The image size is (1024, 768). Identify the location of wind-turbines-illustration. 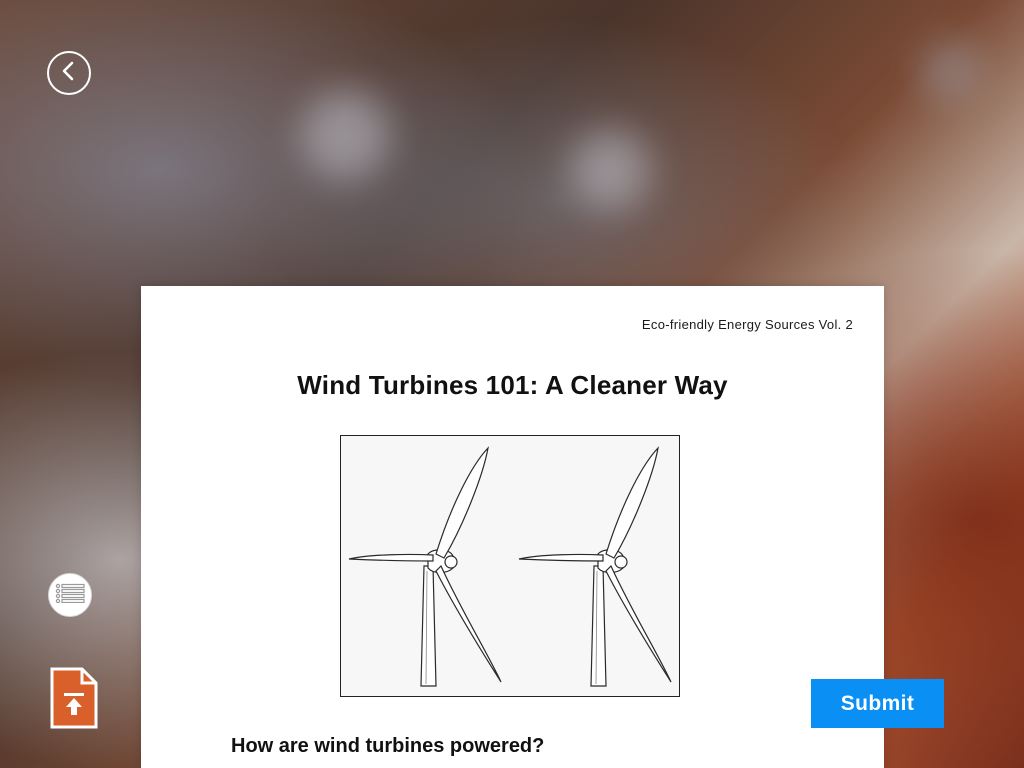
(510, 566).